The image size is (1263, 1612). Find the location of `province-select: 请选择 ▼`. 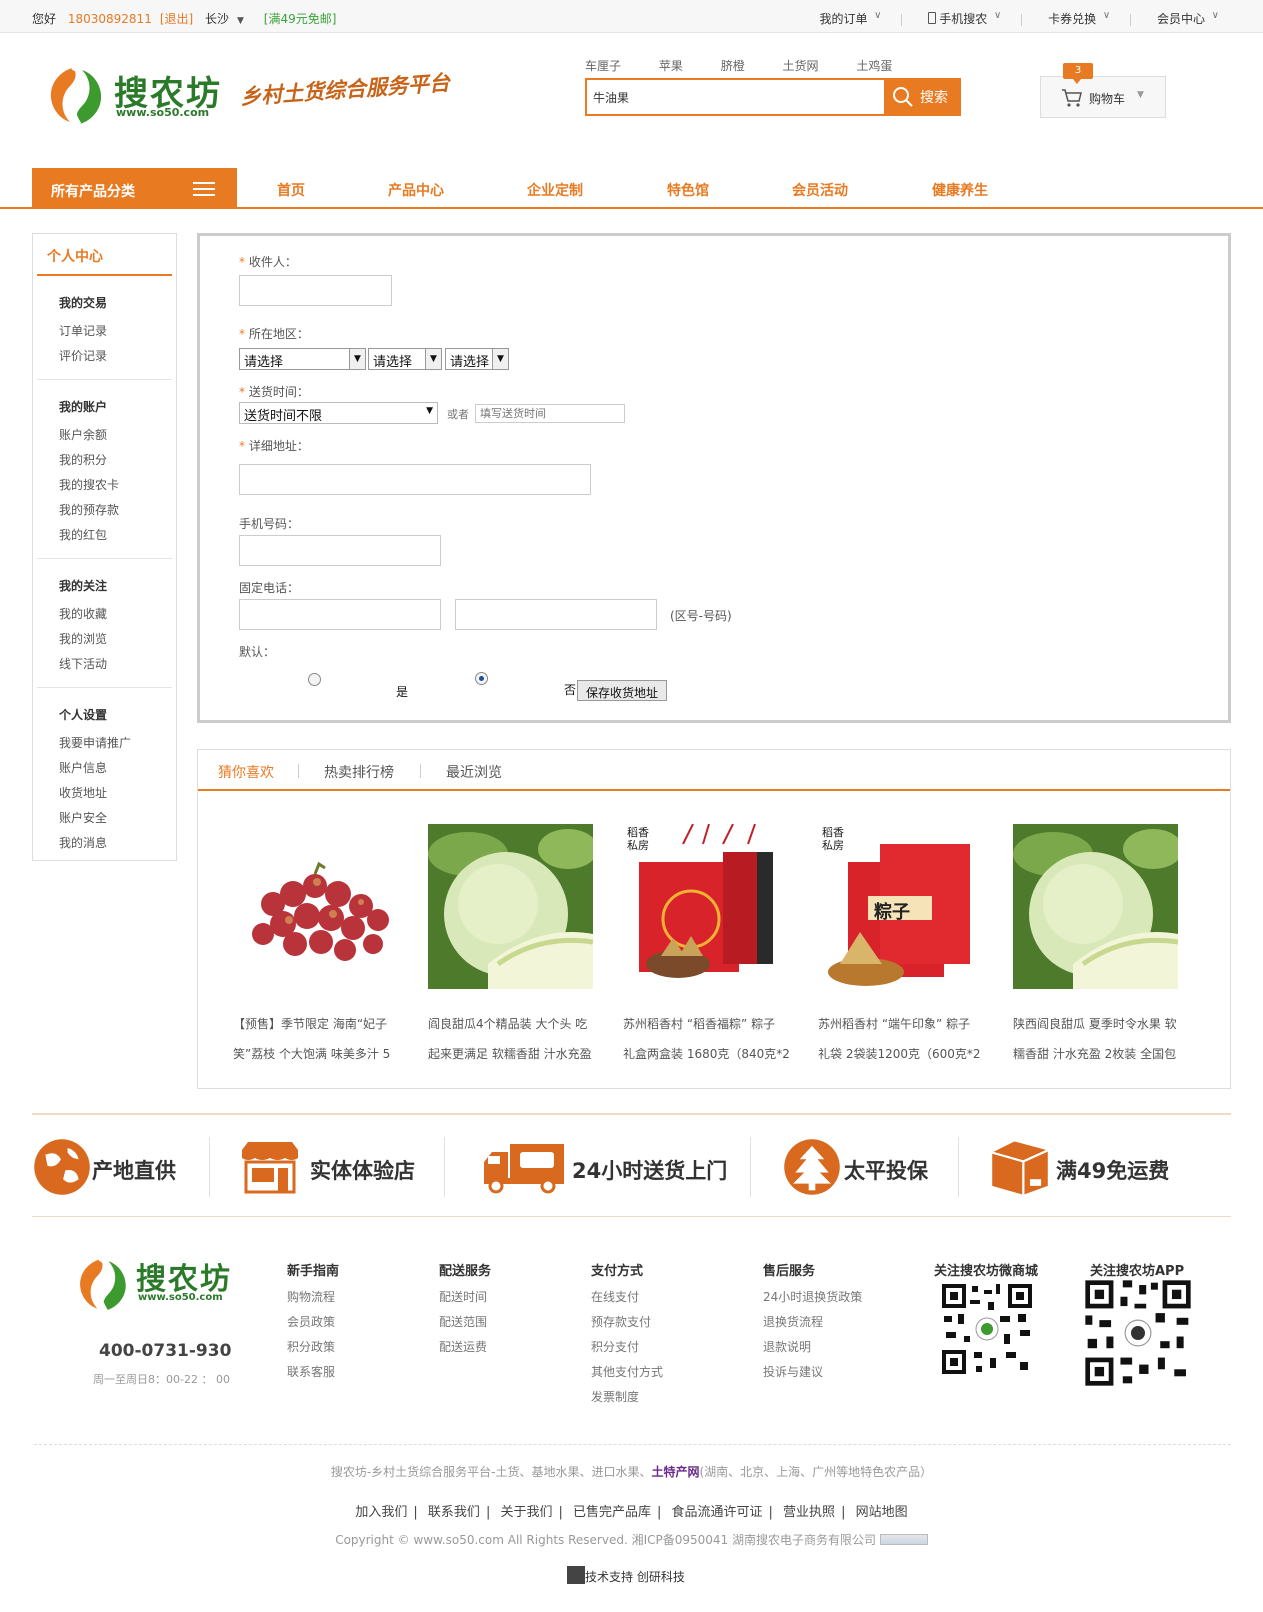

province-select: 请选择 ▼ is located at coordinates (302, 359).